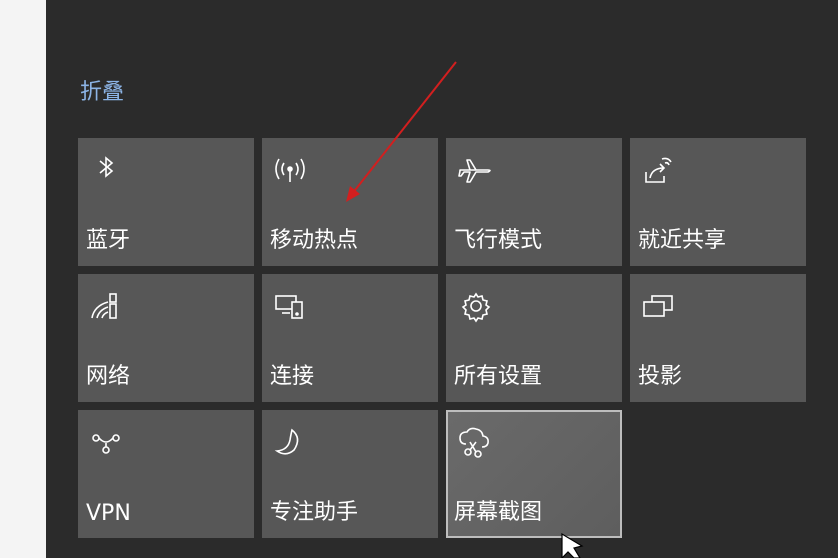  Describe the element at coordinates (290, 170) in the screenshot. I see `mobile-hotspot-icon` at that location.